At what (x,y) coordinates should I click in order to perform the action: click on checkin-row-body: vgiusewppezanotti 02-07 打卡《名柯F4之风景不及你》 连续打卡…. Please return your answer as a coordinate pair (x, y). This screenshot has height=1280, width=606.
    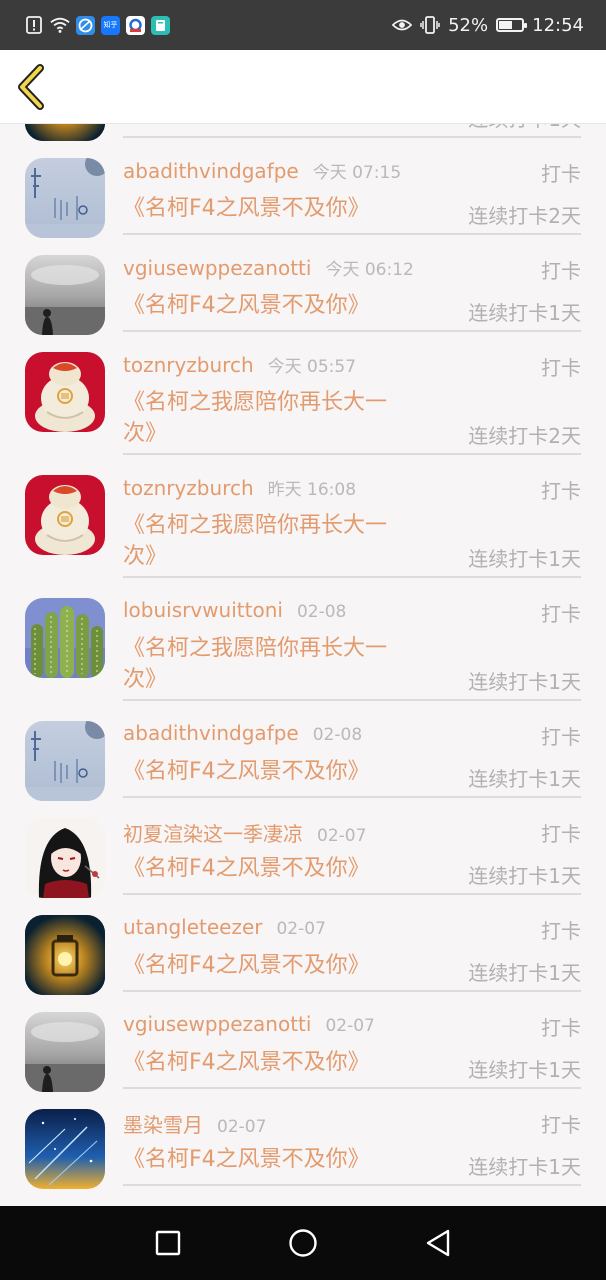
    Looking at the image, I should click on (352, 1040).